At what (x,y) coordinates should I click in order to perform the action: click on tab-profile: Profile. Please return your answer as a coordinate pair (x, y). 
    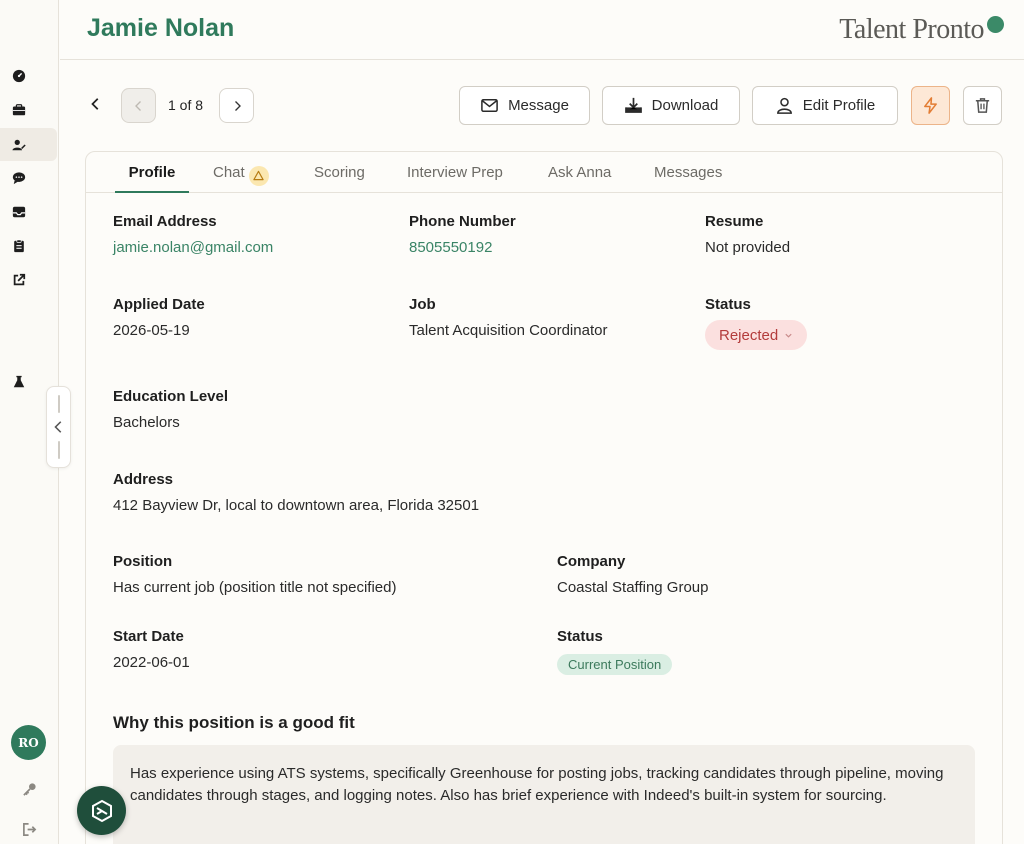
    Looking at the image, I should click on (152, 178).